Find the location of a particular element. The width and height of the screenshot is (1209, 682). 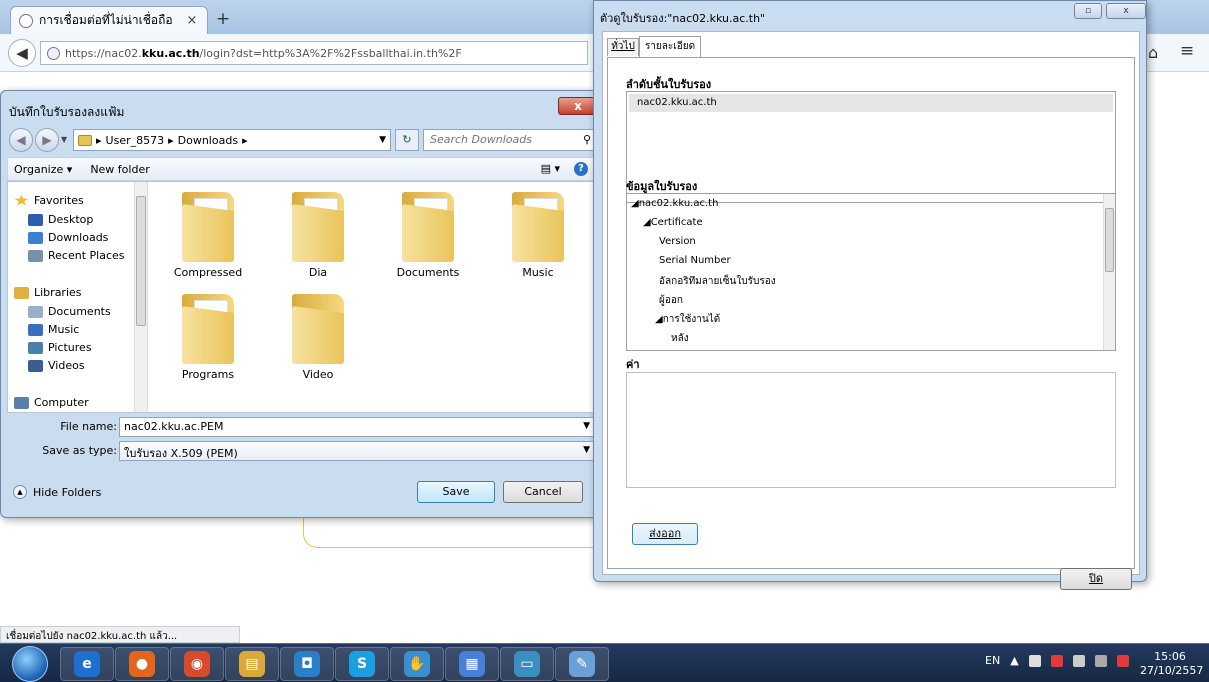

close-button: ปิด is located at coordinates (1096, 579).